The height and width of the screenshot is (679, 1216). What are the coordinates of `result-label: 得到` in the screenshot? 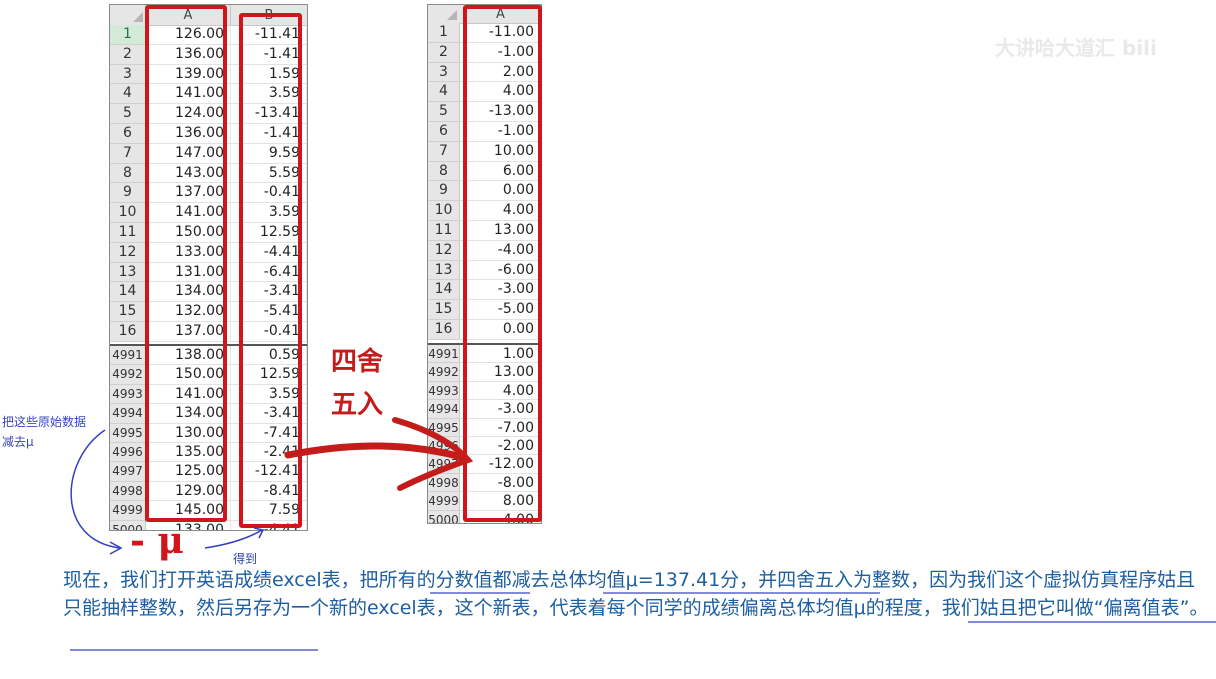 It's located at (245, 559).